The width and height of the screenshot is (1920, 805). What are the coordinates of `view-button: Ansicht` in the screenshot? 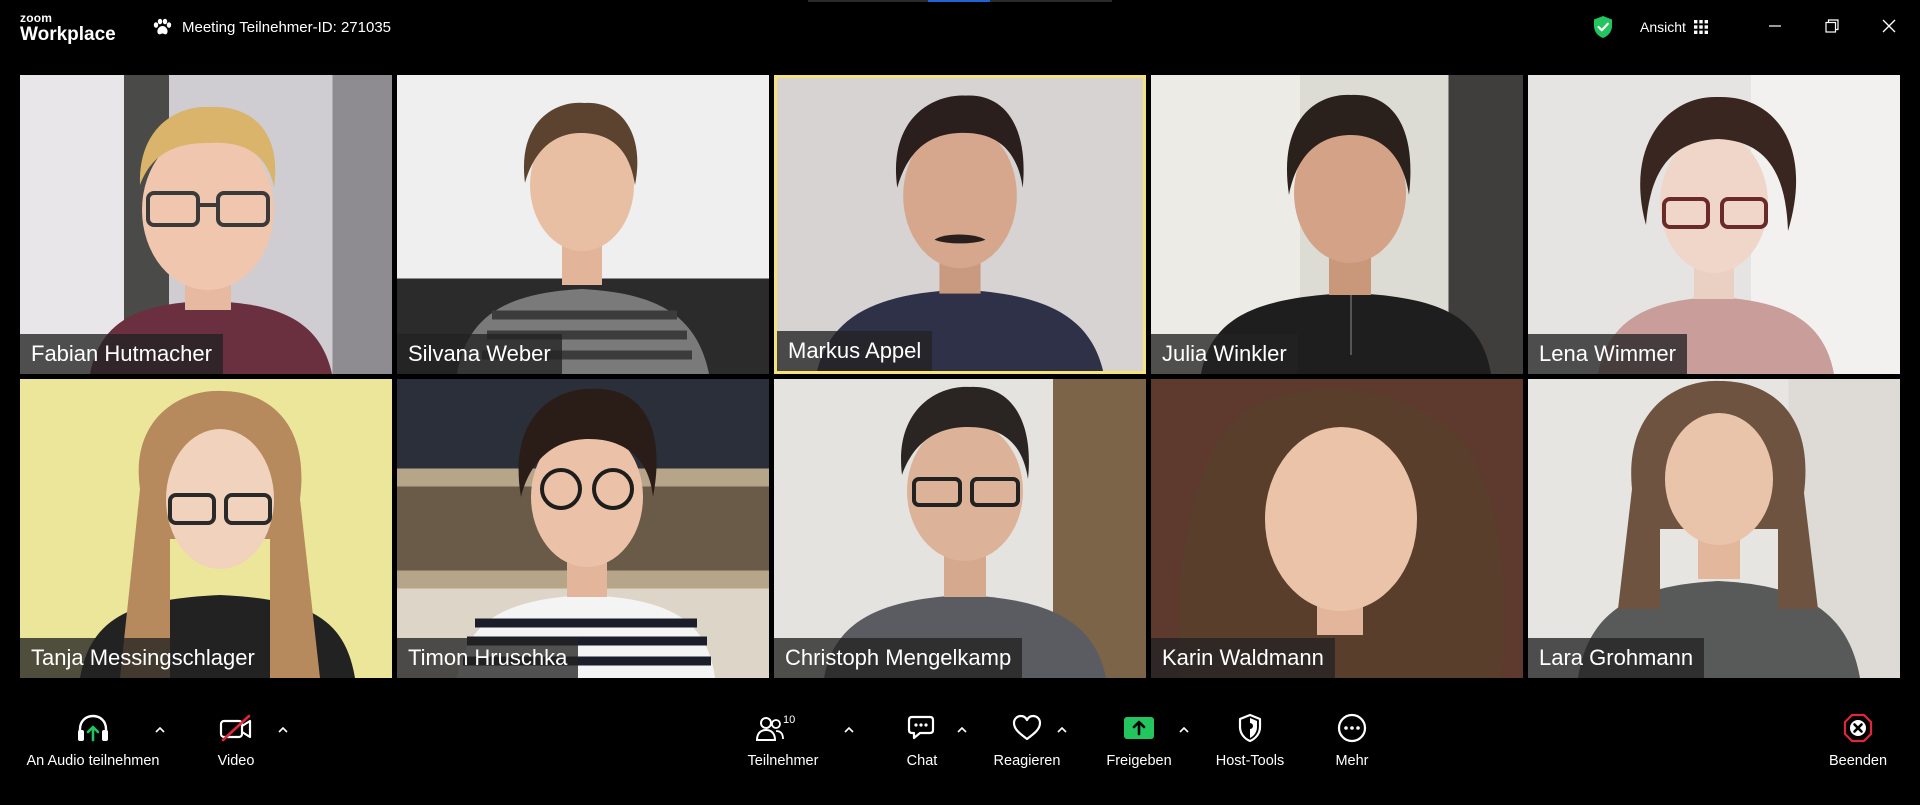 It's located at (1674, 27).